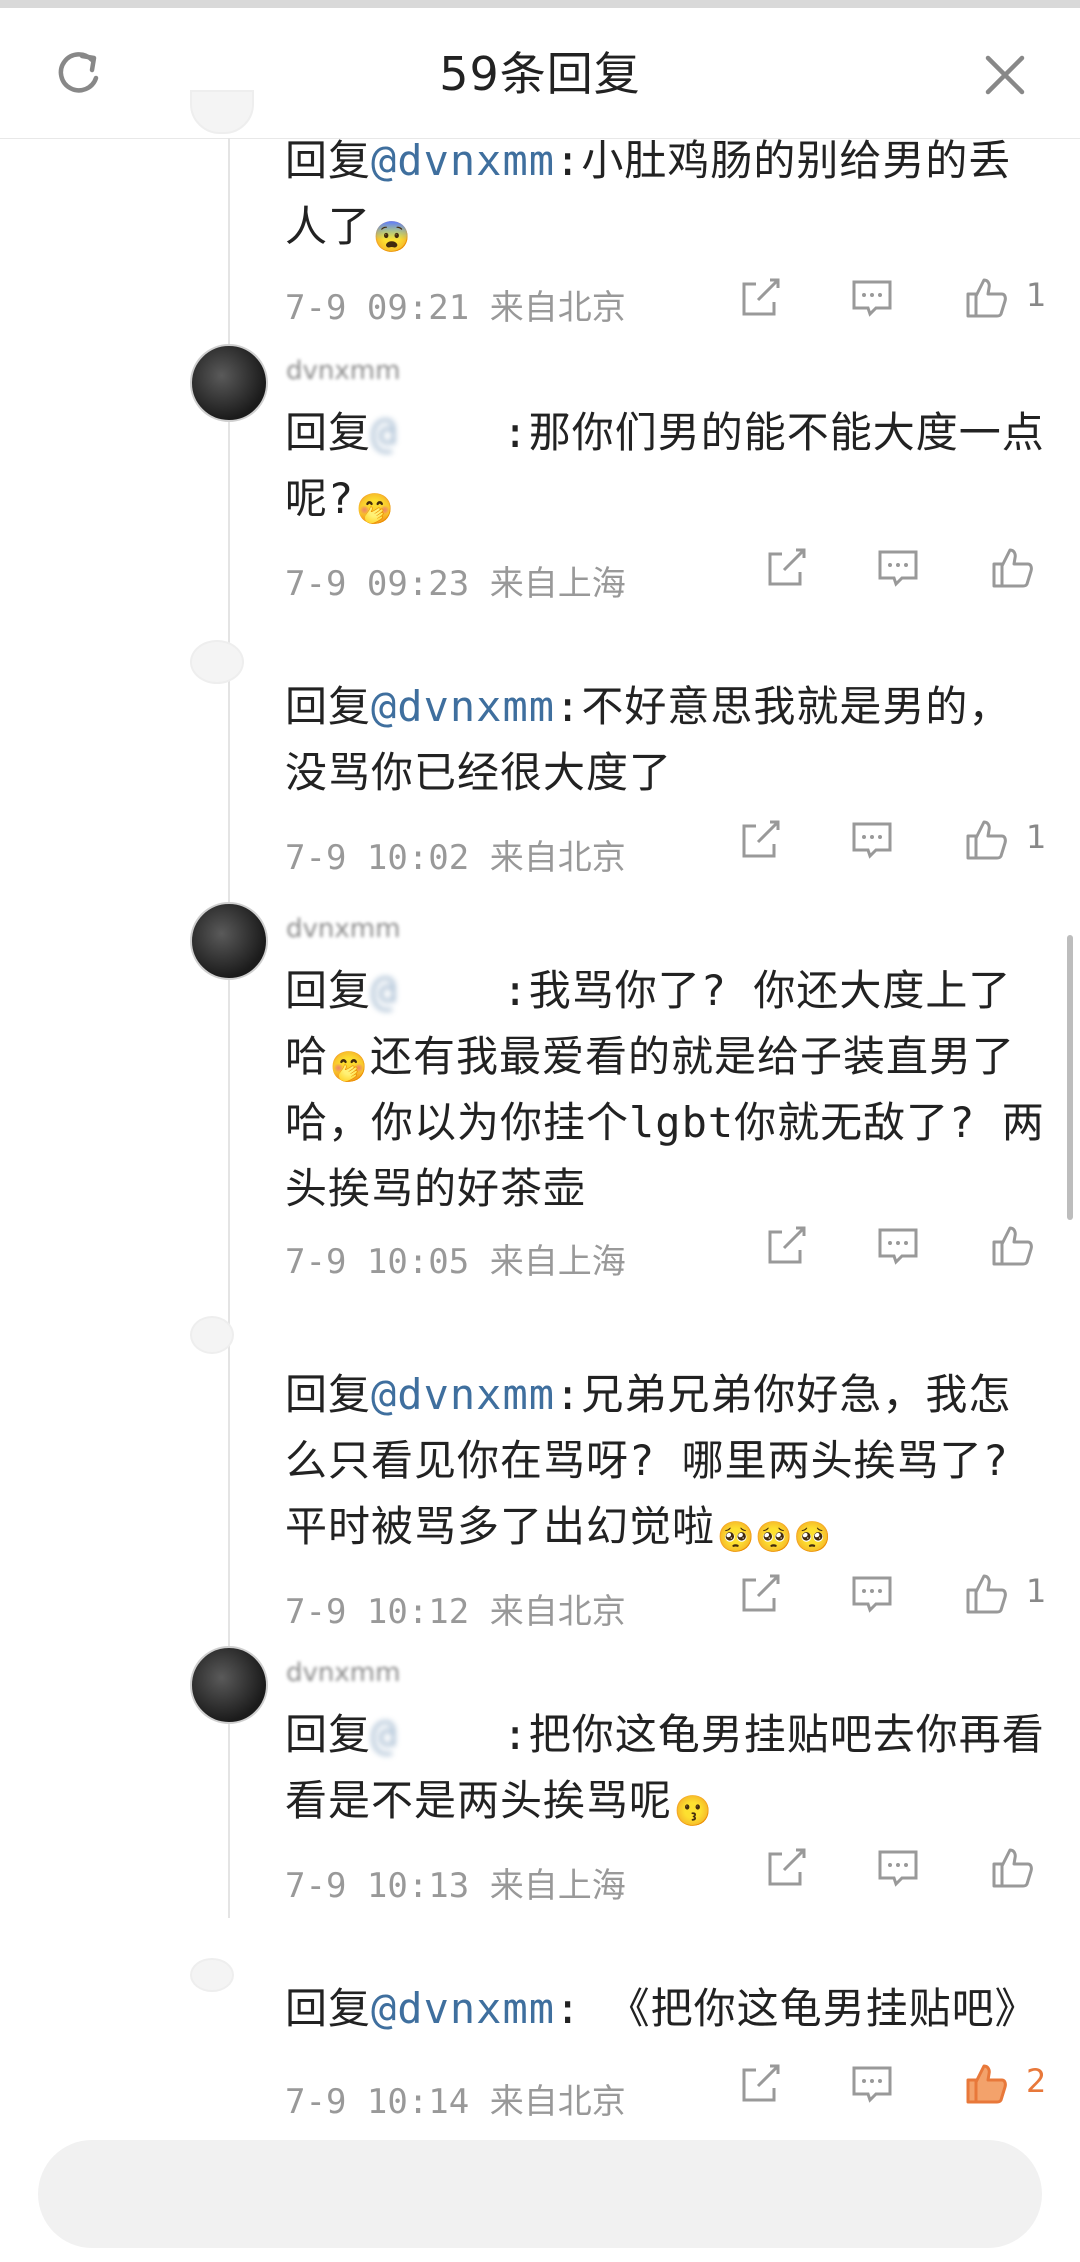 This screenshot has height=2262, width=1080. I want to click on reply-content: 那你们男的能不能大度一点呢?, so click(665, 465).